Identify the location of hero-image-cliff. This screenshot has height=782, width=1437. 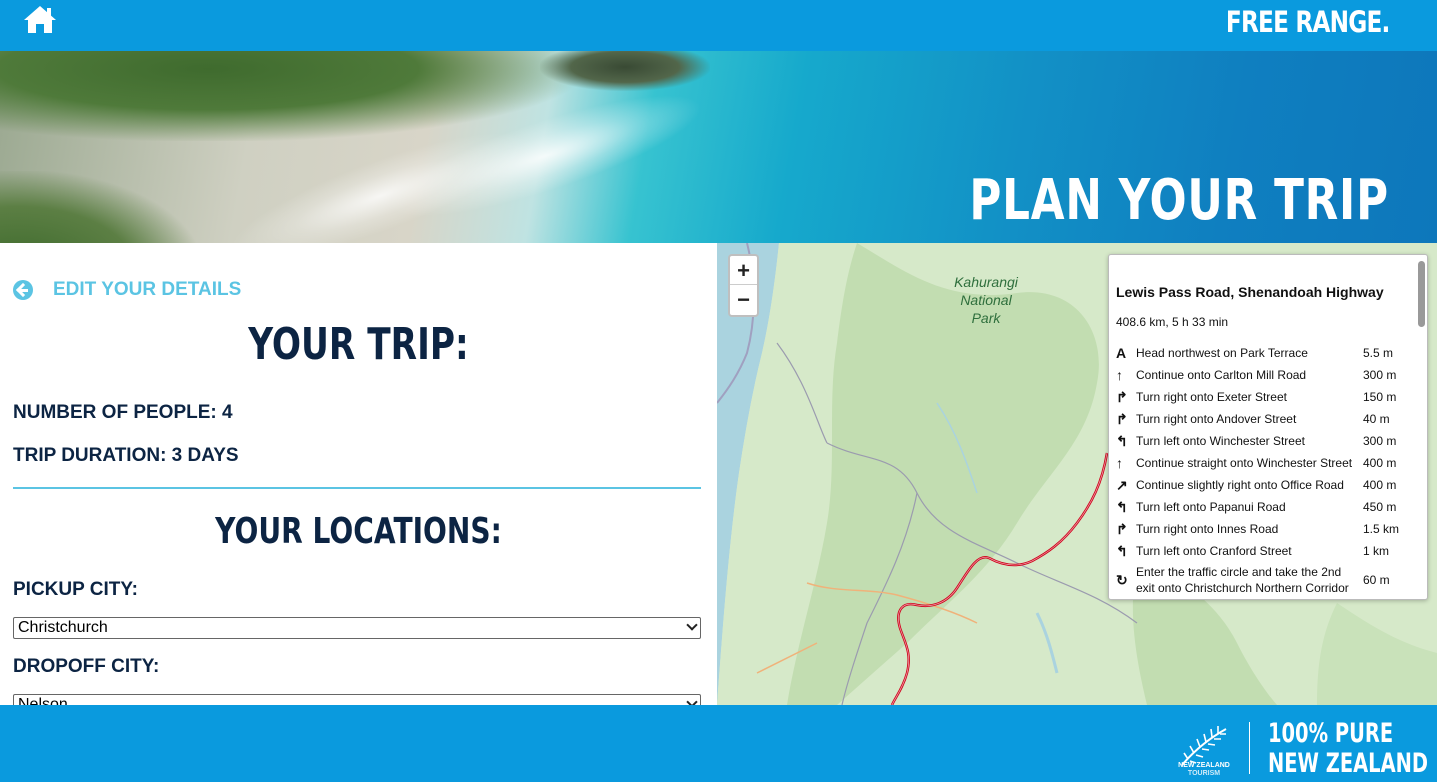
(100, 207).